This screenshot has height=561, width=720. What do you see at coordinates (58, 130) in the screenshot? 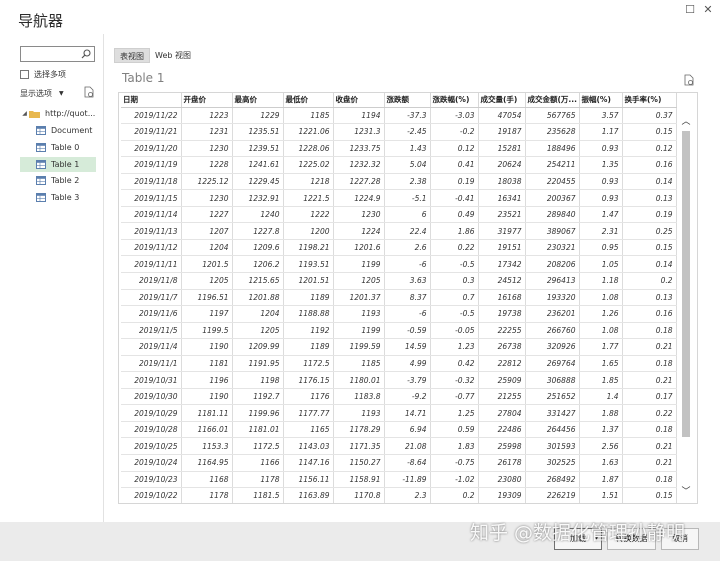
I see `tree-item: Document` at bounding box center [58, 130].